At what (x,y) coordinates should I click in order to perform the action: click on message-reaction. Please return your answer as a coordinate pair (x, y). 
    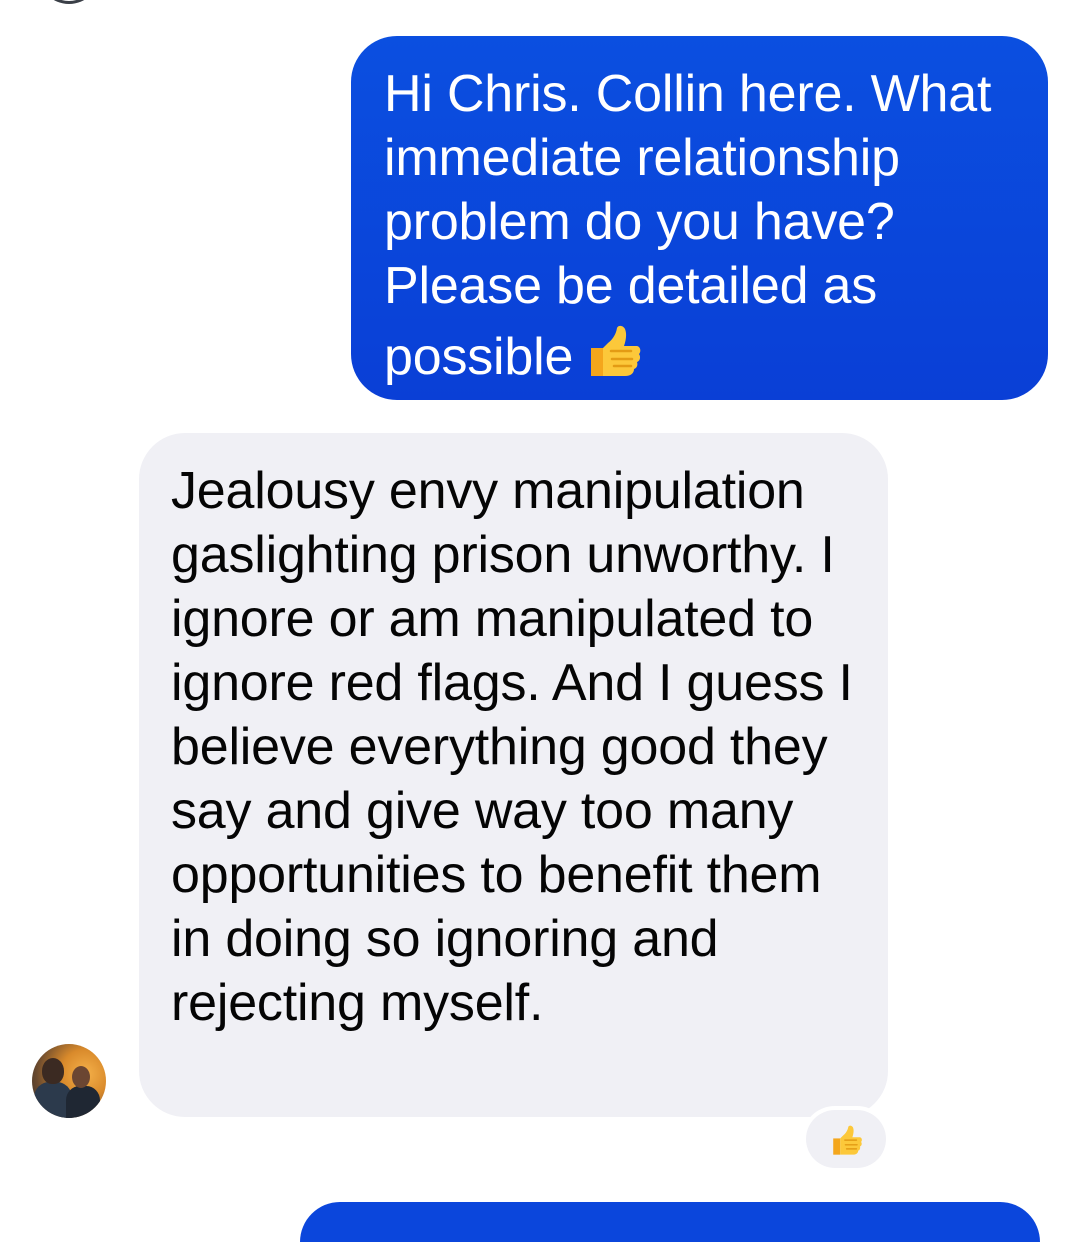
    Looking at the image, I should click on (846, 1139).